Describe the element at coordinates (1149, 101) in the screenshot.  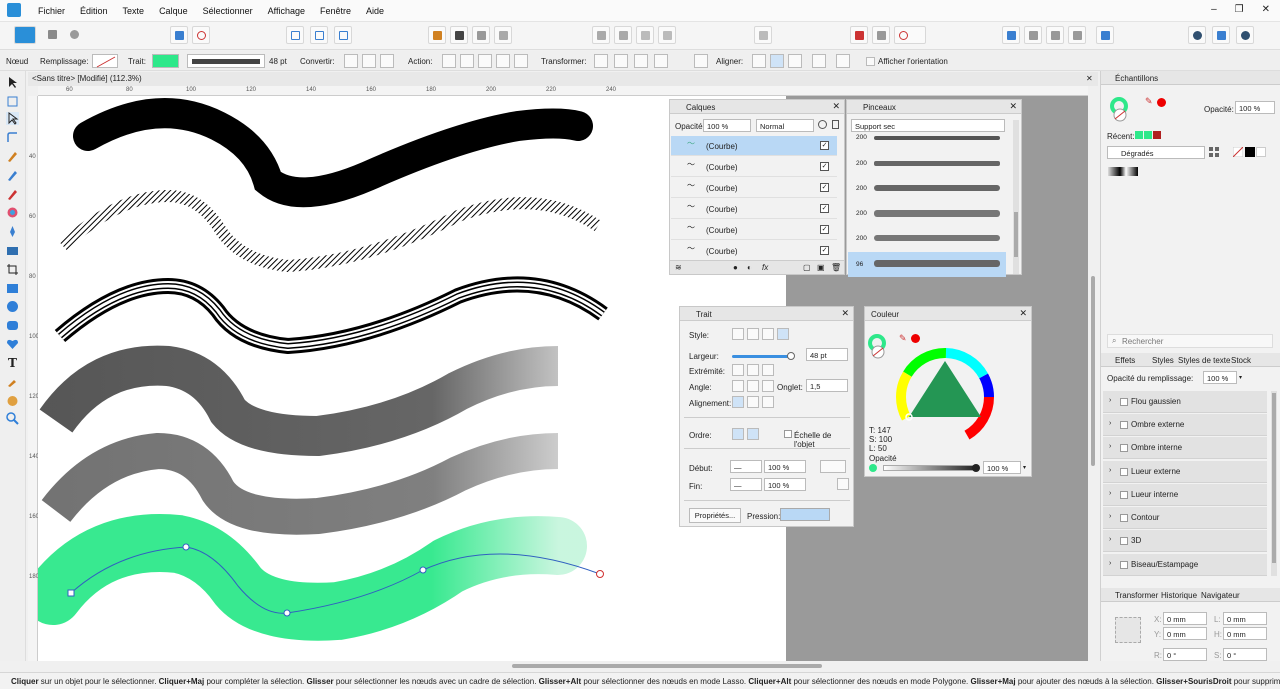
I see `eyedropper-icon: ✎` at that location.